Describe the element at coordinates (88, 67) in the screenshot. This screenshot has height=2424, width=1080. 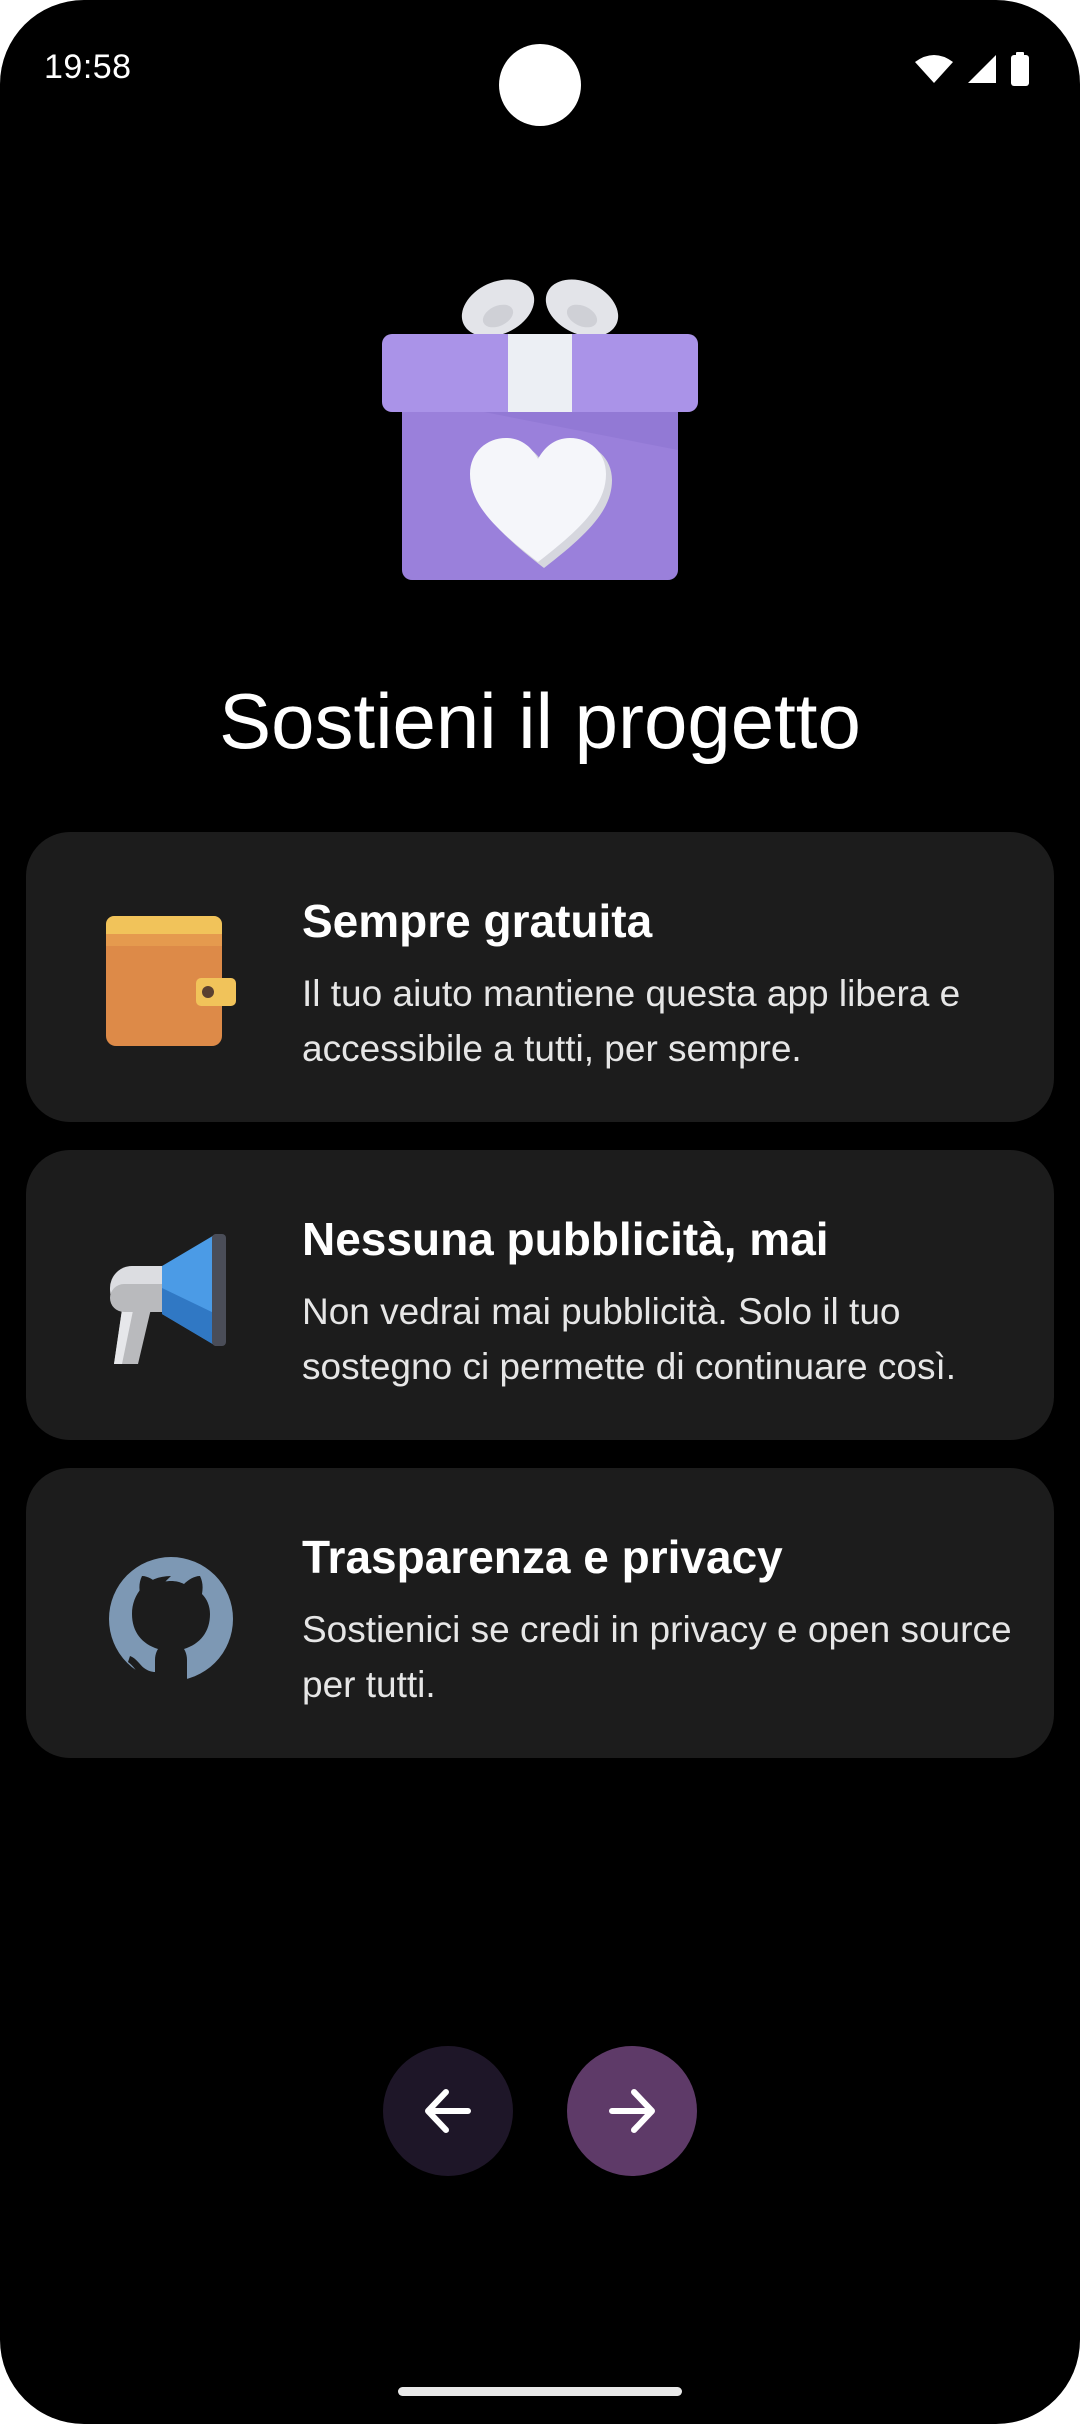
I see `status-time: 19:58` at that location.